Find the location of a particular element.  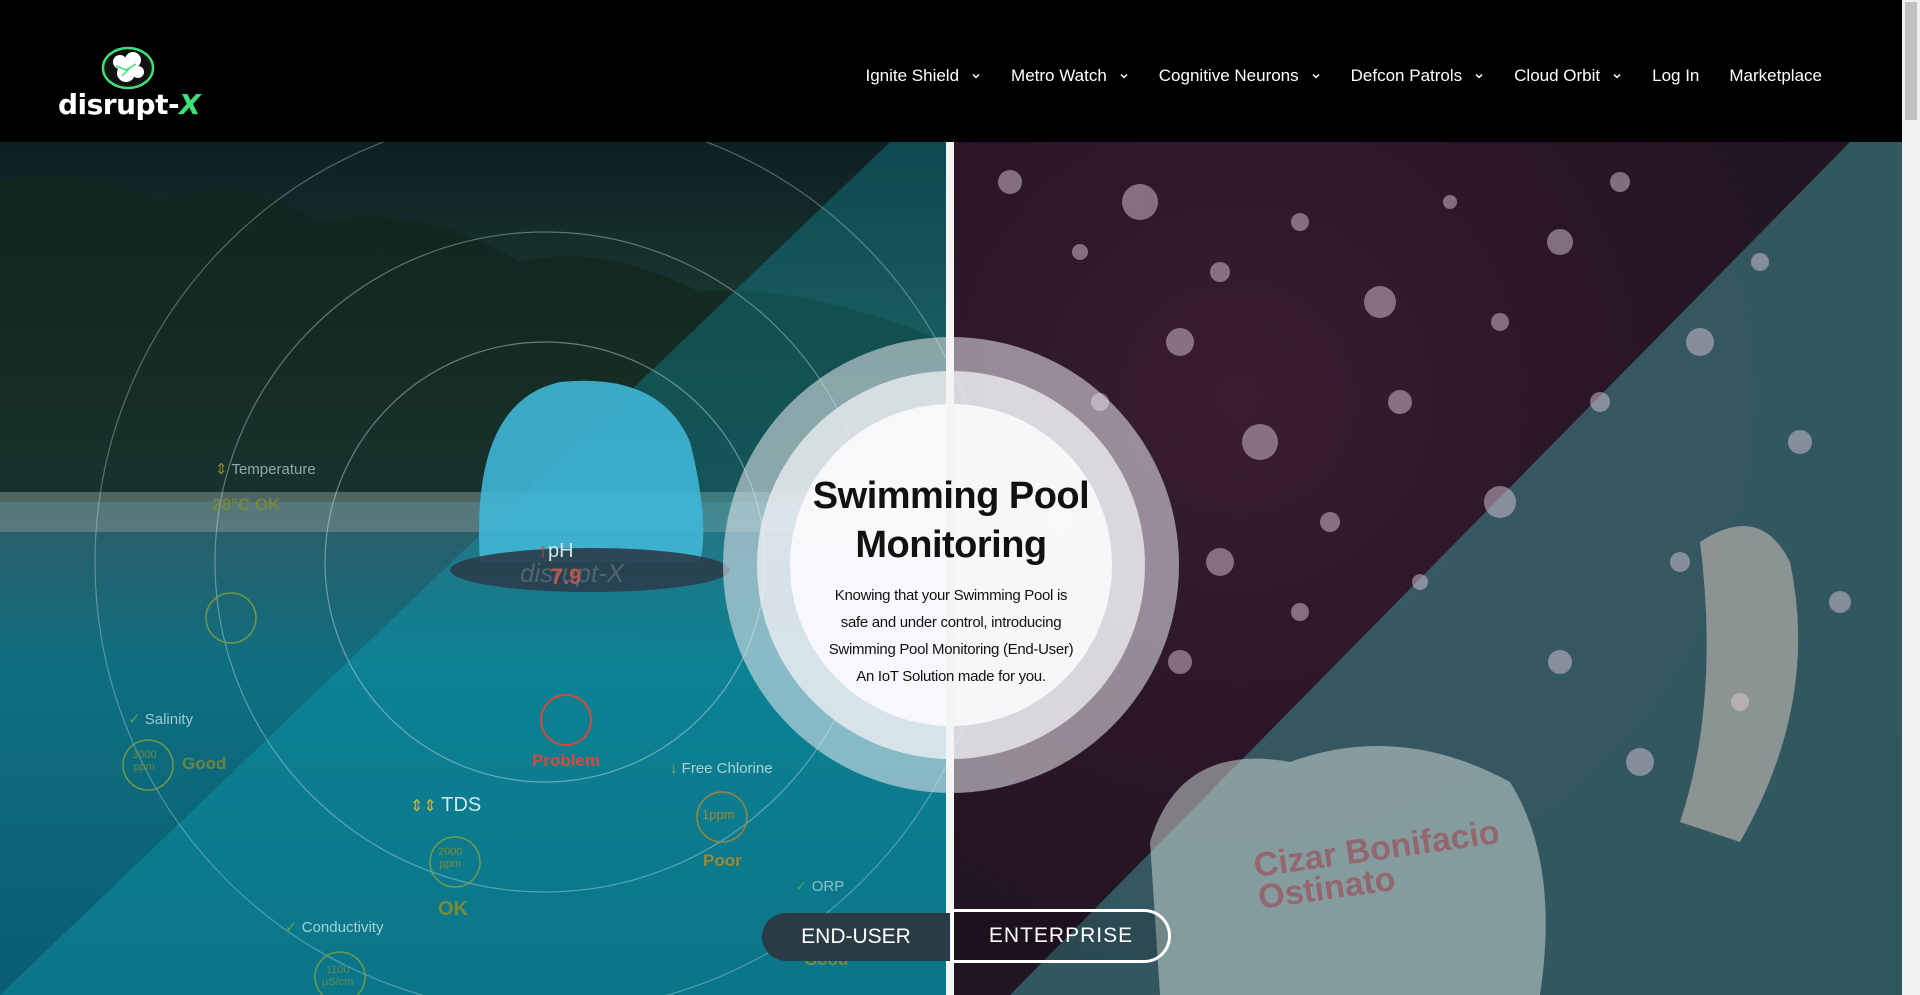

tds-arrows-icon: ⇕⇕ is located at coordinates (426, 806).